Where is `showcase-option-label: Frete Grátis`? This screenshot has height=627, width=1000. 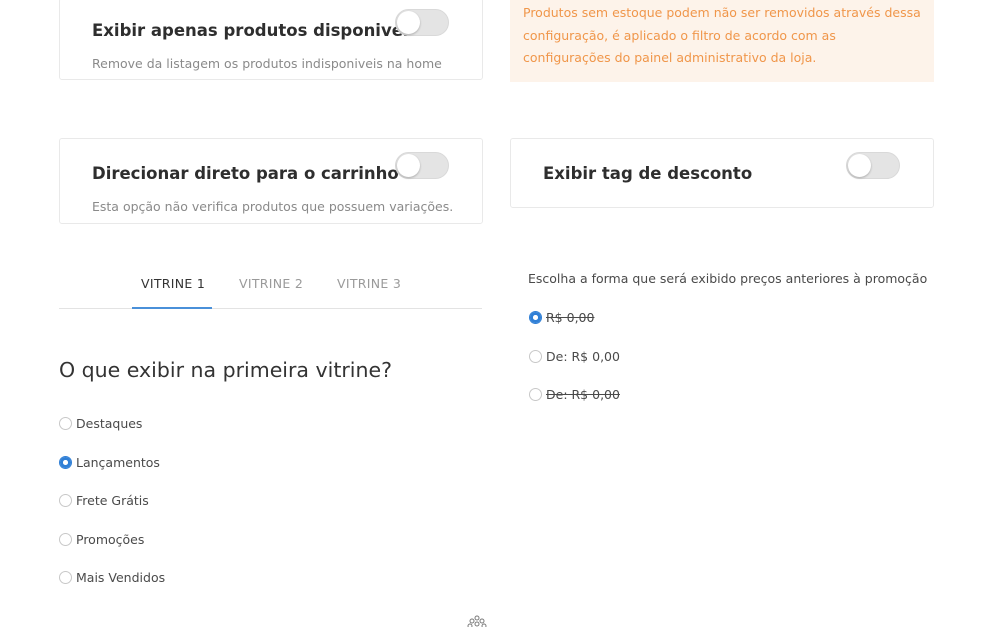
showcase-option-label: Frete Grátis is located at coordinates (112, 500).